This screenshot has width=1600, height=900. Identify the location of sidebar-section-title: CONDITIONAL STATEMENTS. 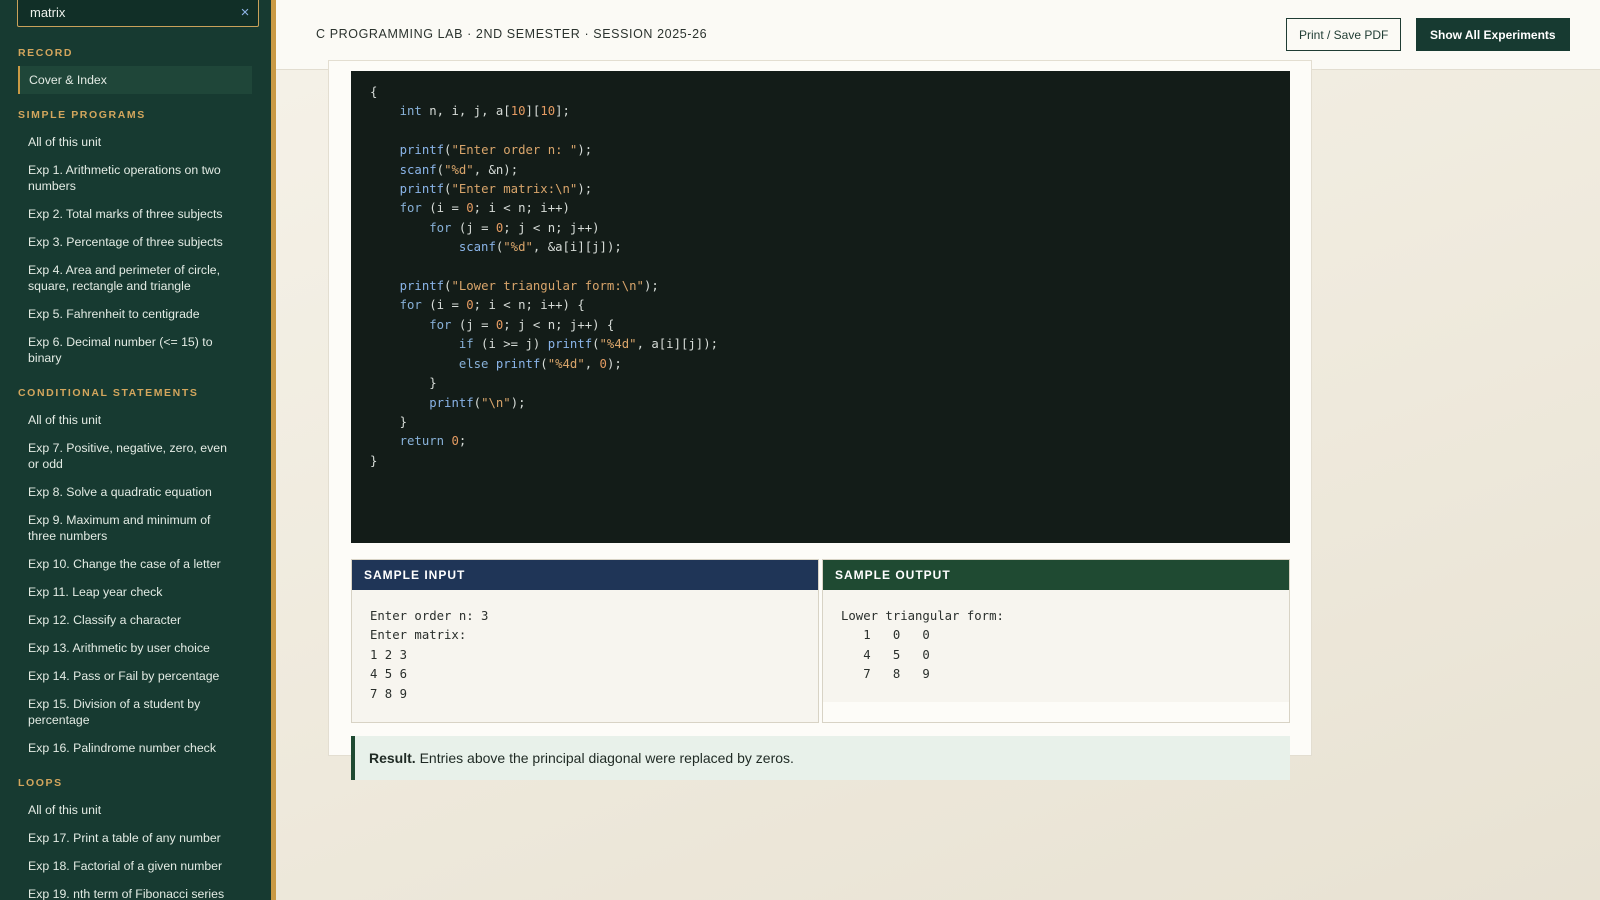
(108, 393).